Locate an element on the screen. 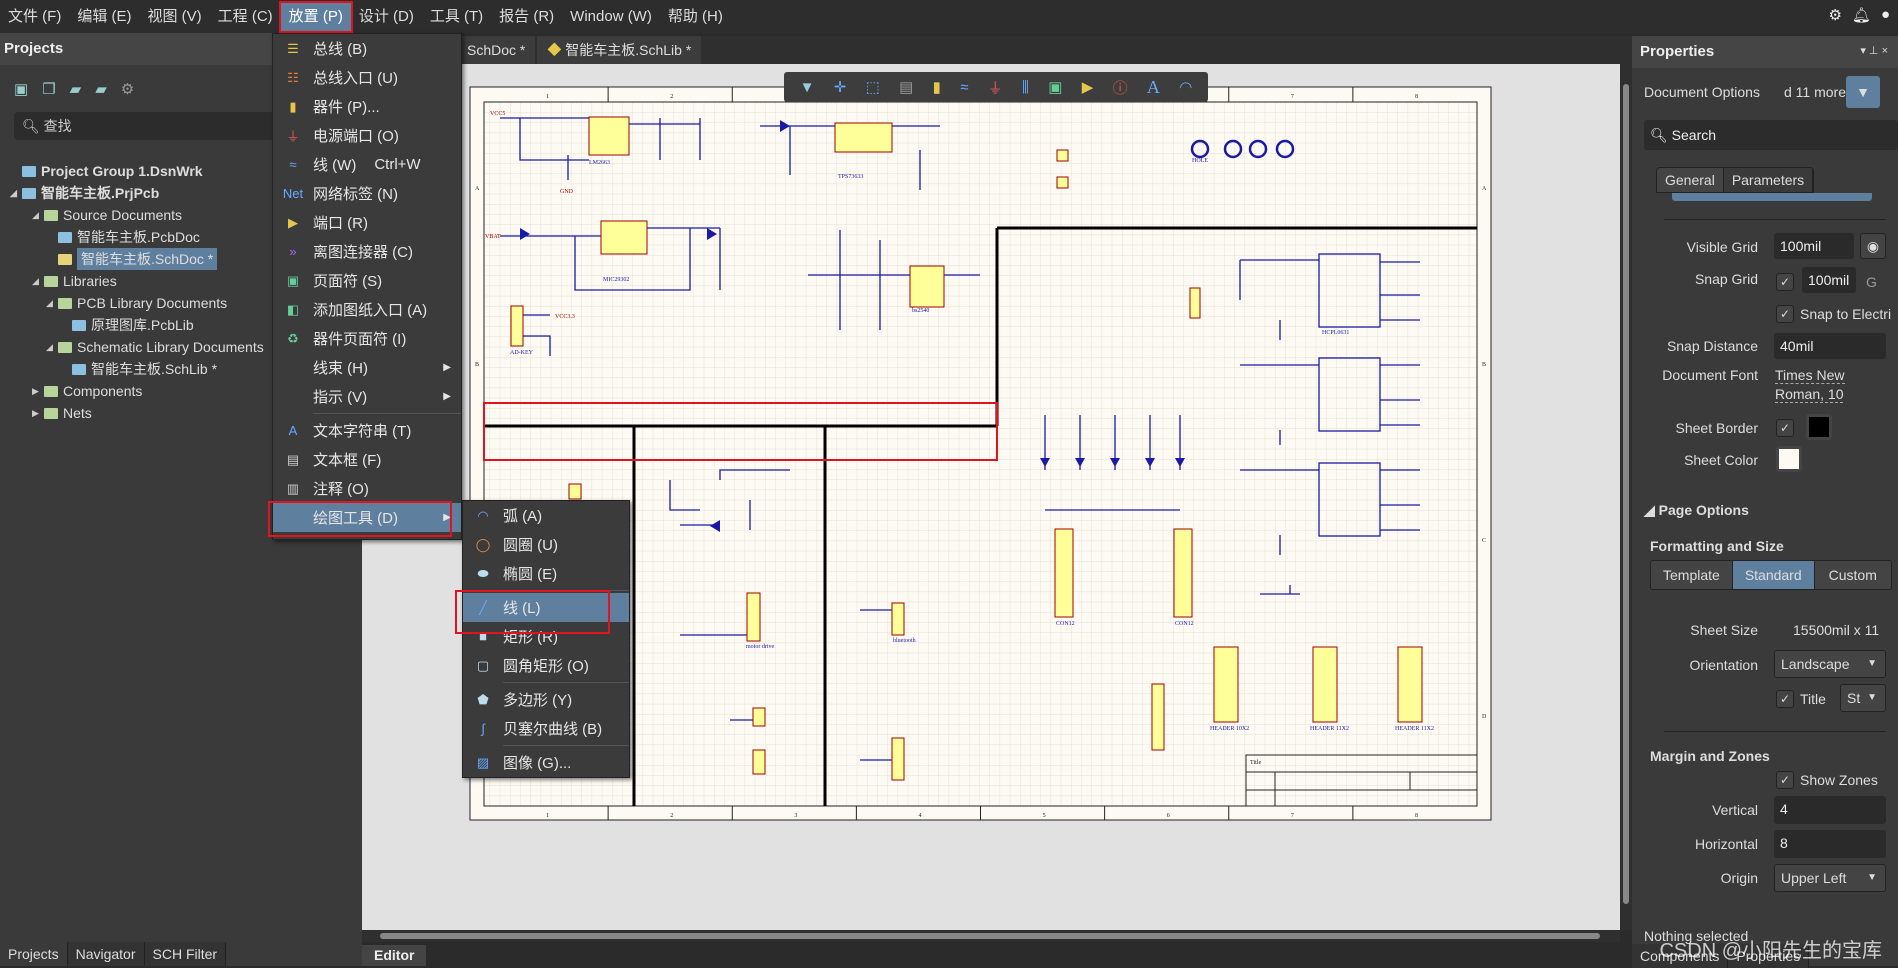  sheet-border-color is located at coordinates (1819, 427).